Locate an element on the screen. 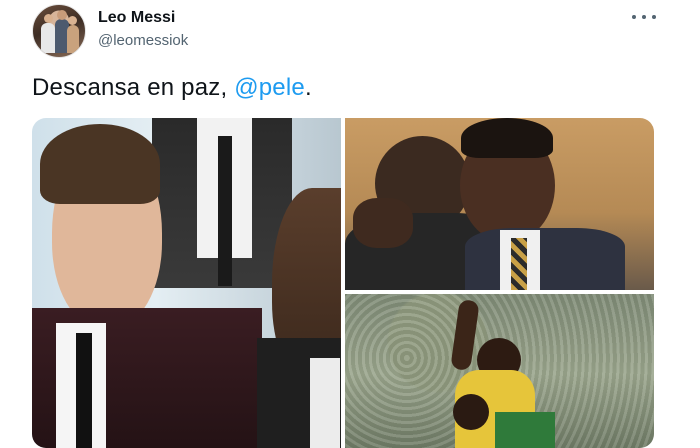 The width and height of the screenshot is (700, 448). more-options-icon is located at coordinates (644, 17).